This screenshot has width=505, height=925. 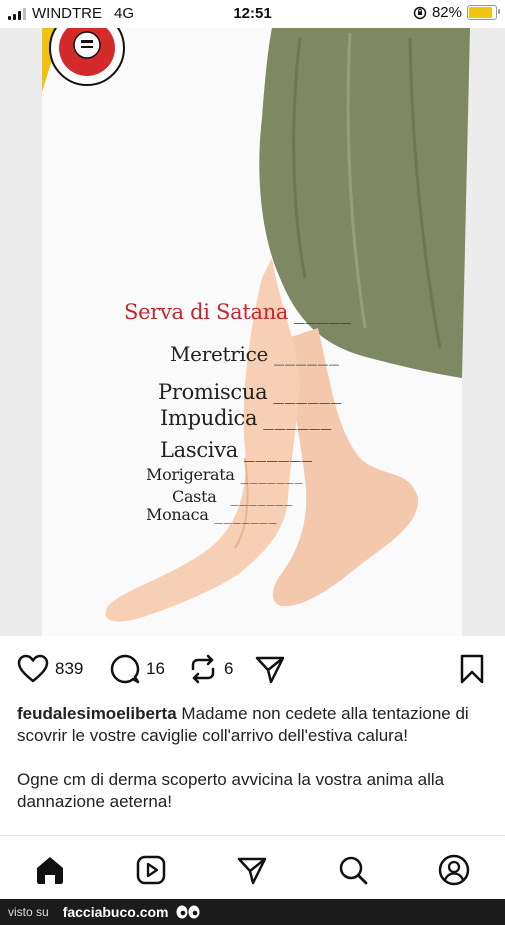 I want to click on comment-action: 16, so click(x=137, y=669).